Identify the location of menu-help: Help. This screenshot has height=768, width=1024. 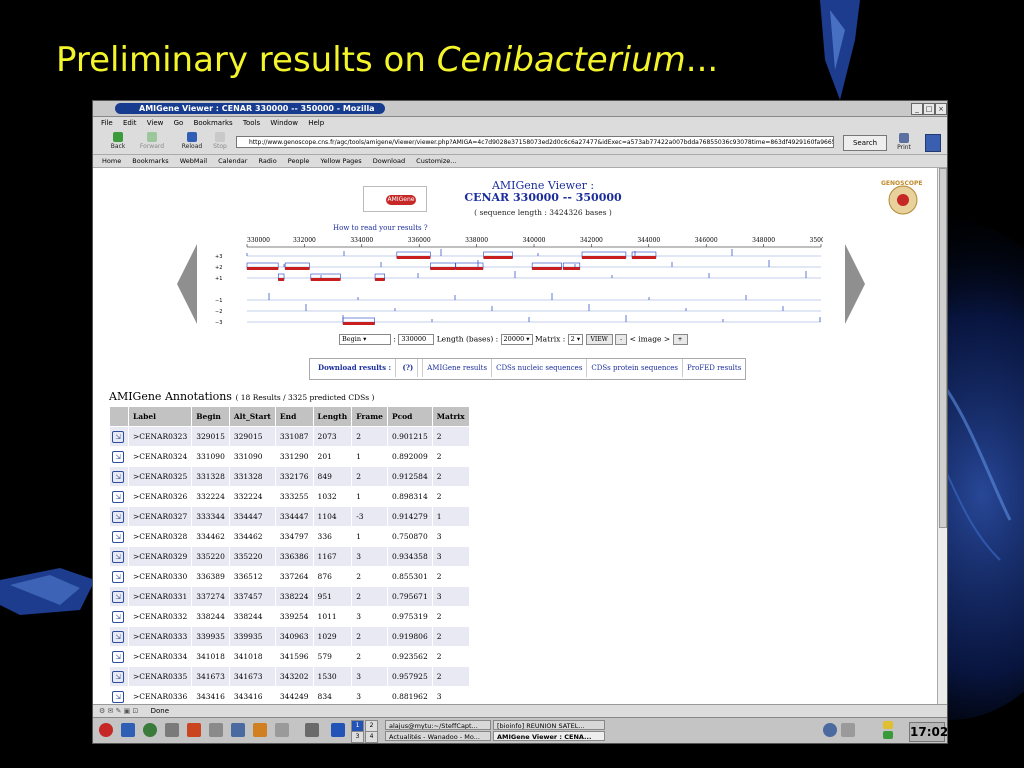
(316, 123).